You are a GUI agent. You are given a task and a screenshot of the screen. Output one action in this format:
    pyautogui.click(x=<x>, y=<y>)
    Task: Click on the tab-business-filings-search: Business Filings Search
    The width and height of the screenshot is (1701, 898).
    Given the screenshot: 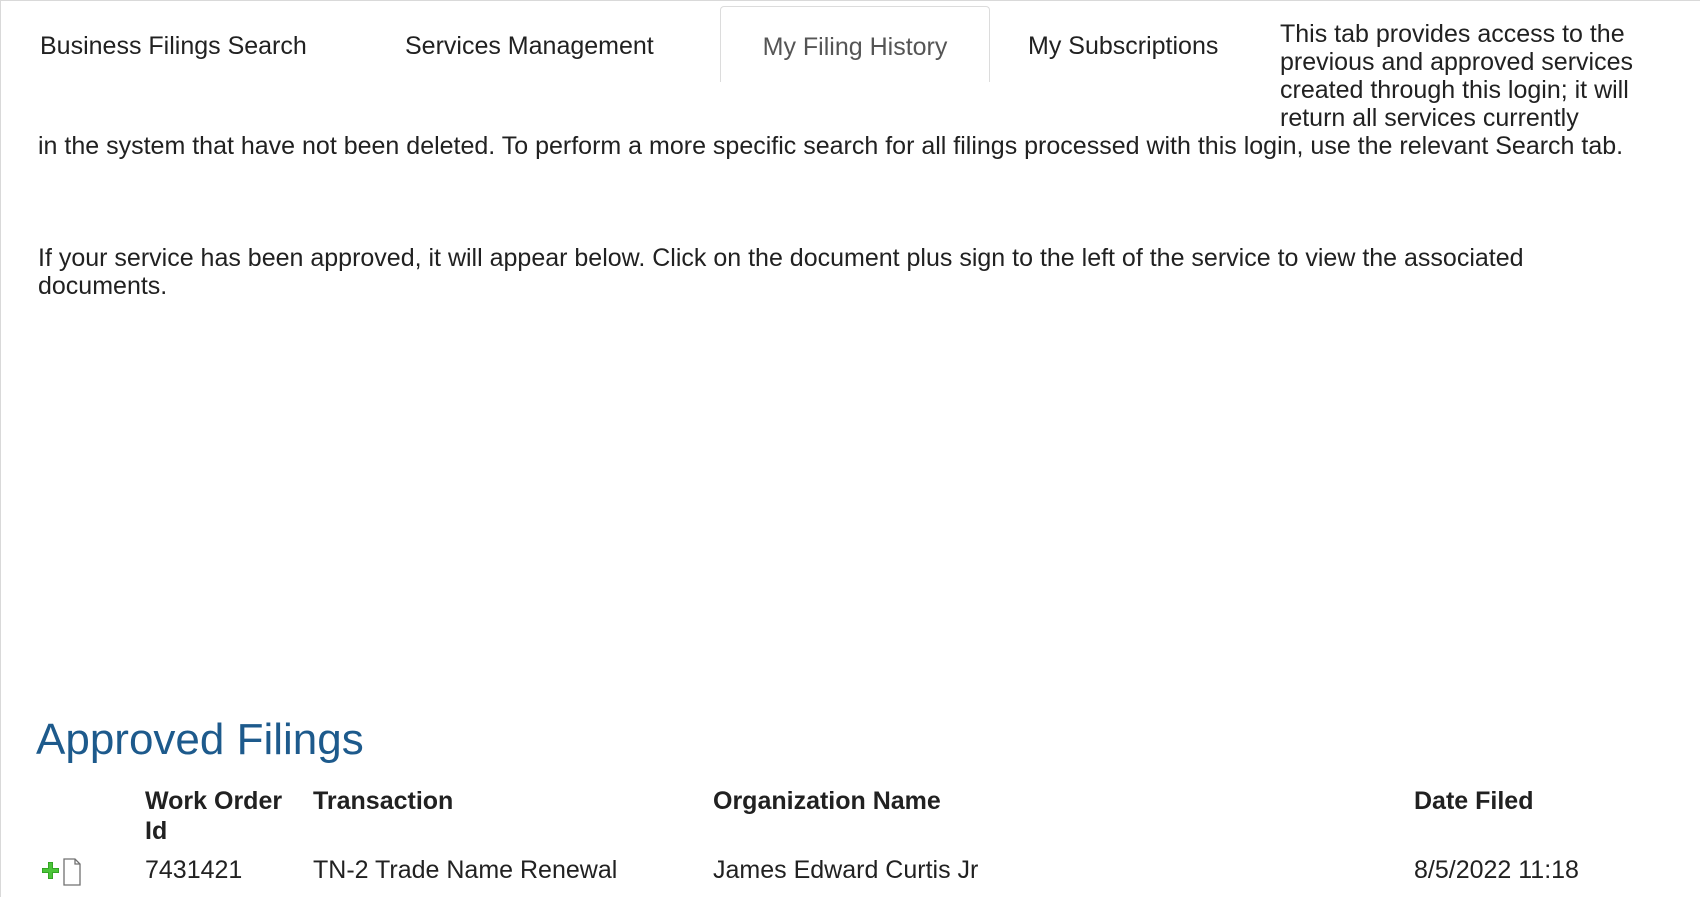 What is the action you would take?
    pyautogui.click(x=173, y=44)
    